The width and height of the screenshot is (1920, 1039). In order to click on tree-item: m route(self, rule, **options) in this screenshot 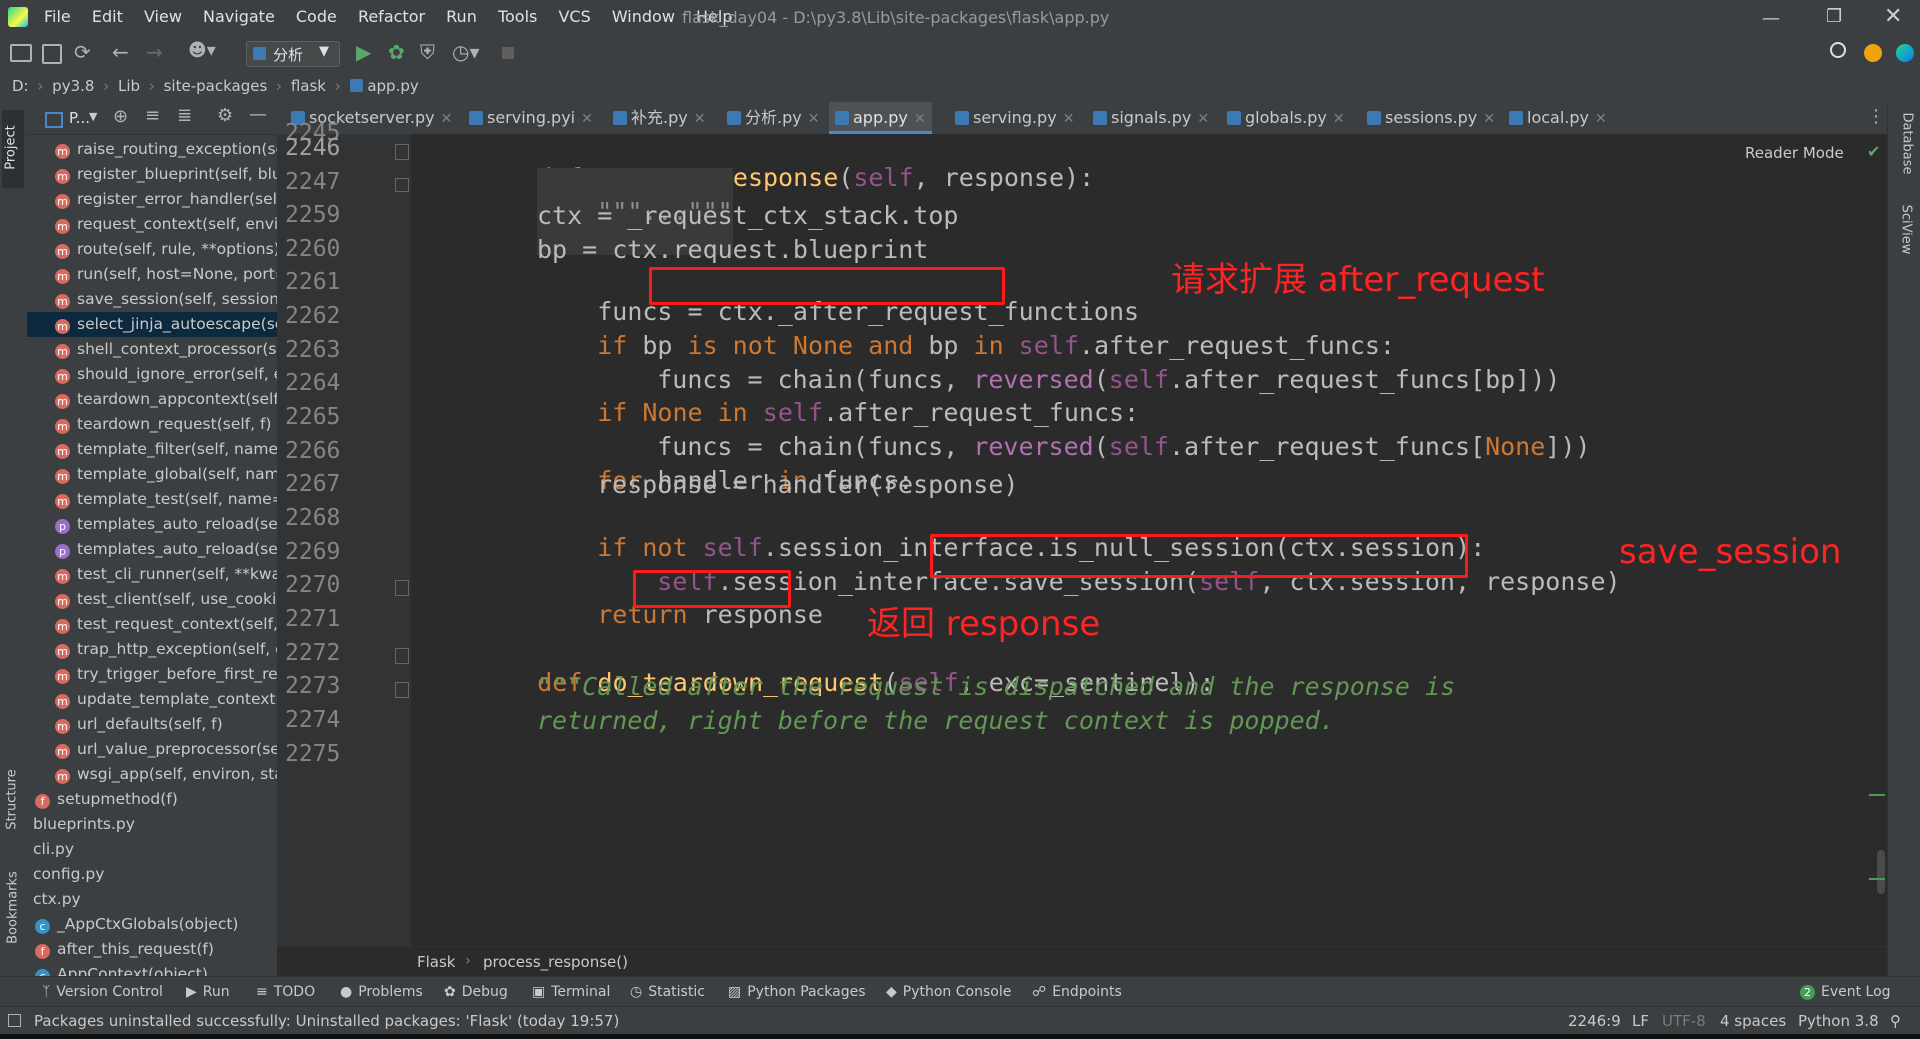, I will do `click(166, 249)`.